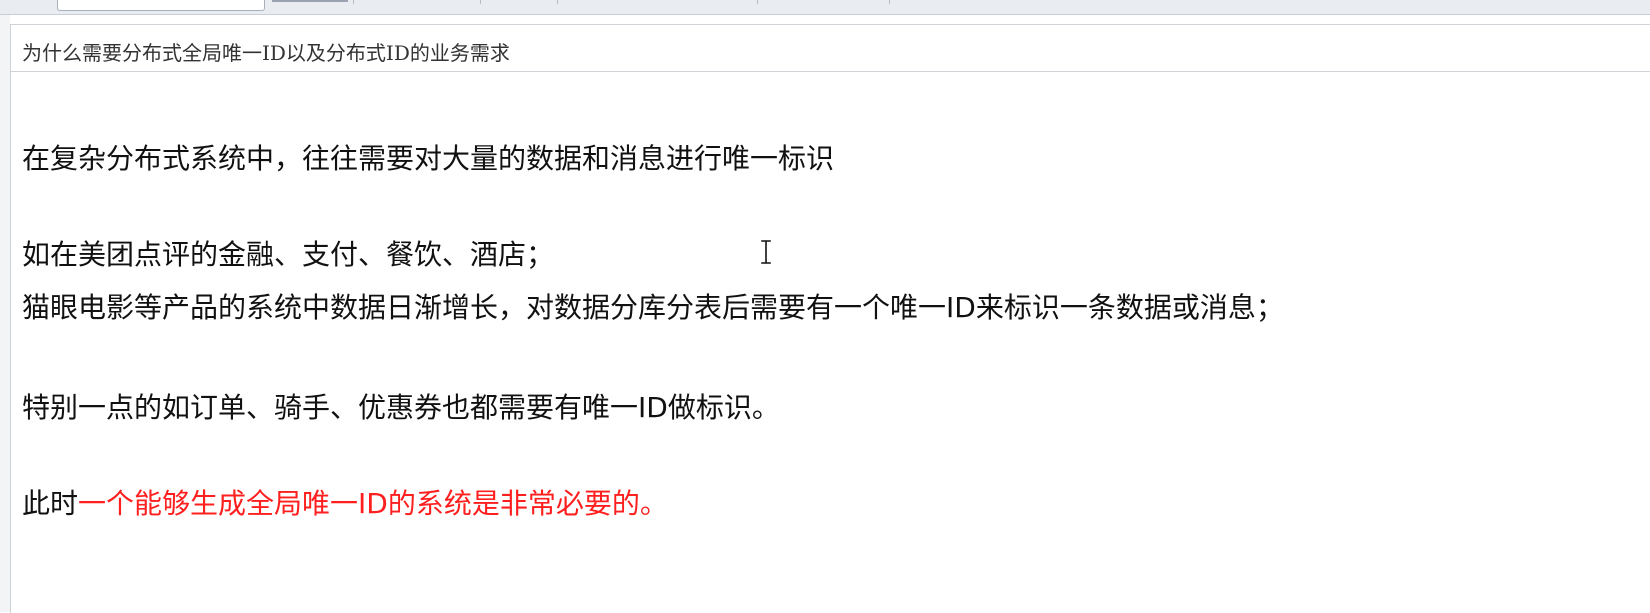 This screenshot has height=613, width=1650. Describe the element at coordinates (373, 503) in the screenshot. I see `paragraph-5-emphasis: 一个能够生成全局唯一ID的系统是非常必要的。` at that location.